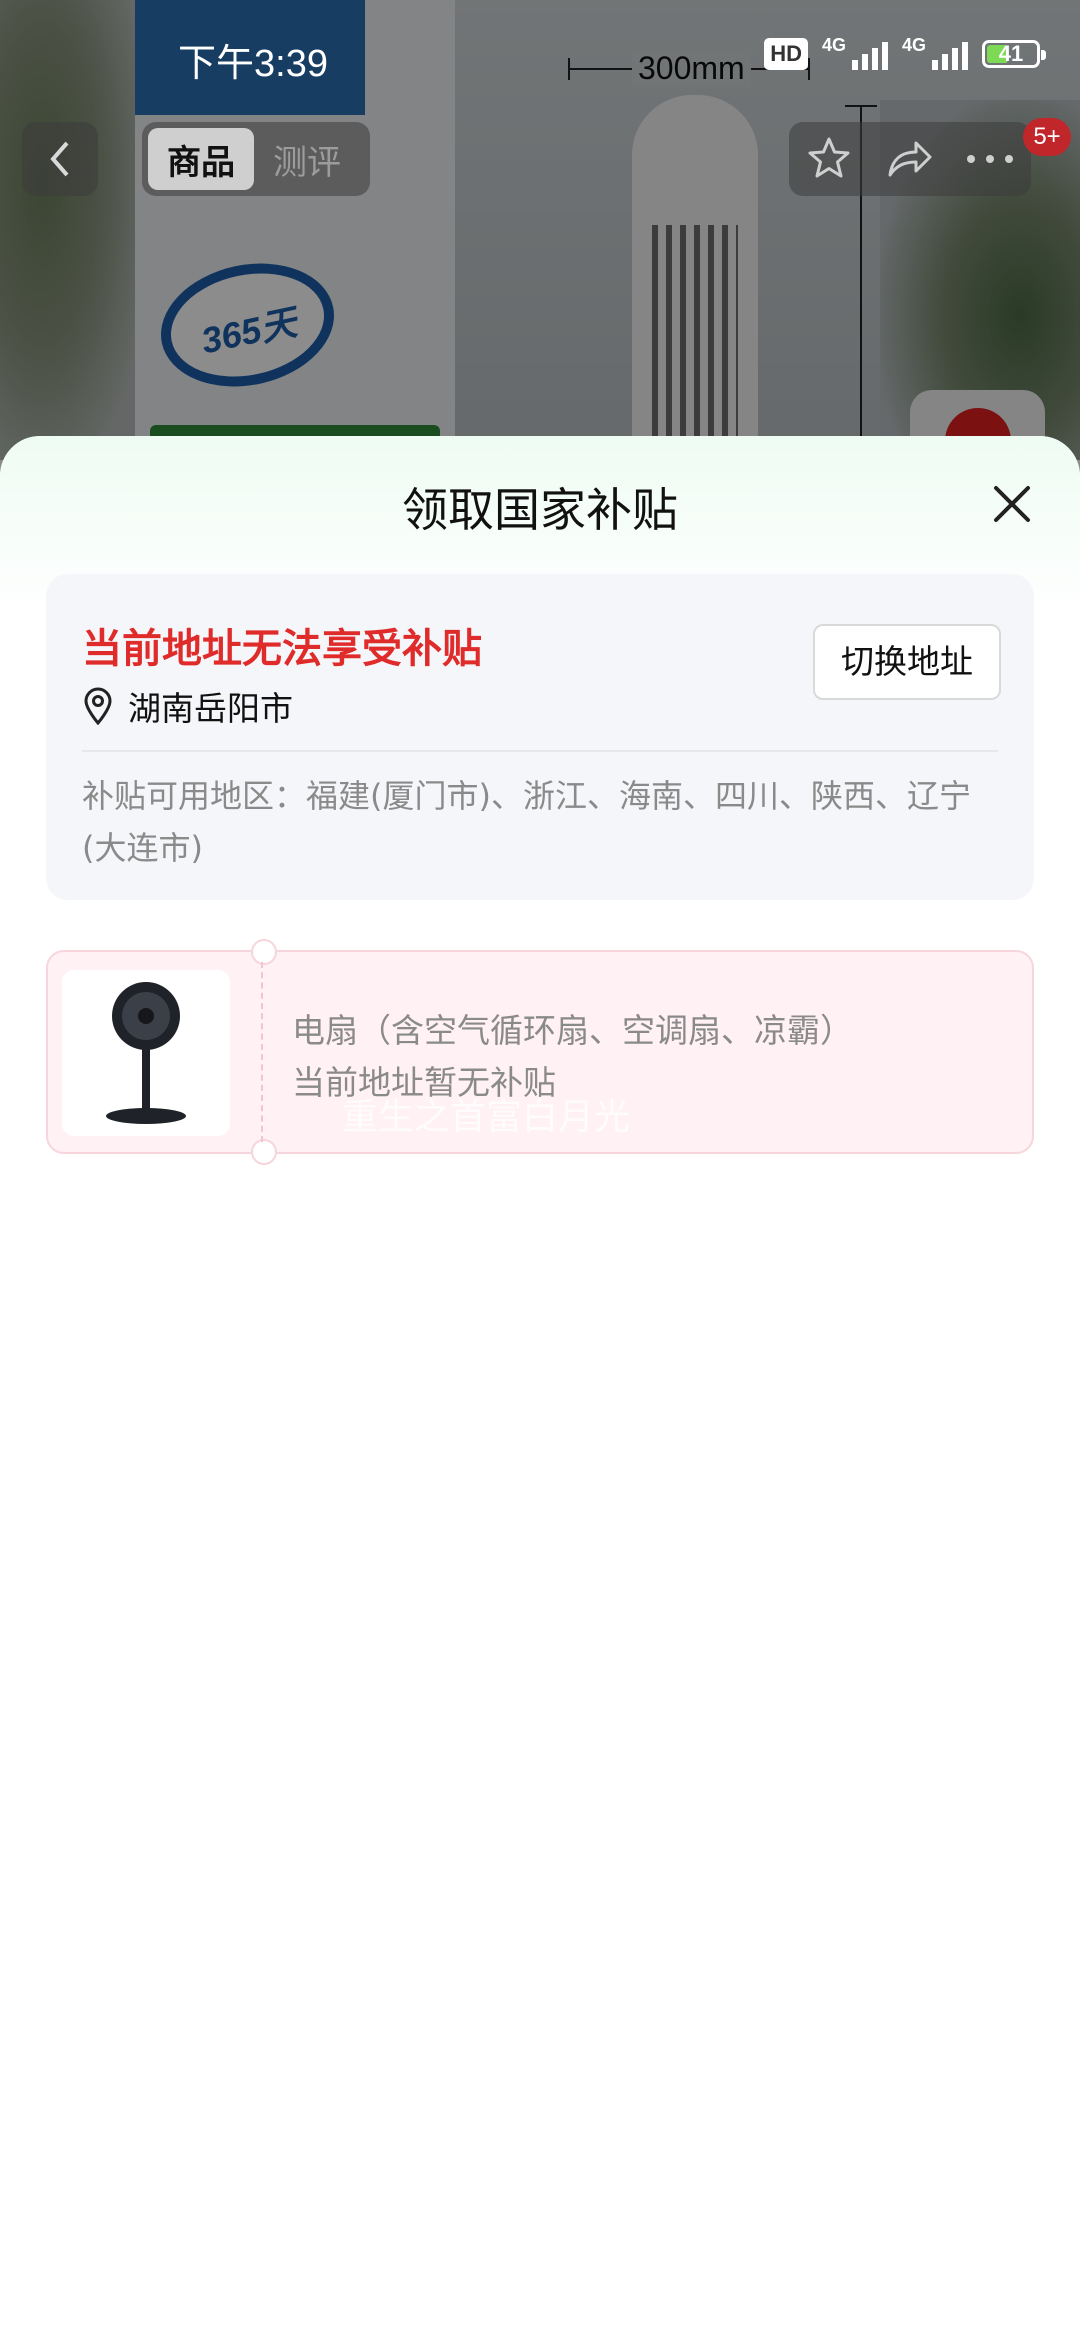  I want to click on status-bar: 下午3:39 HD 4G 4G 41, so click(540, 60).